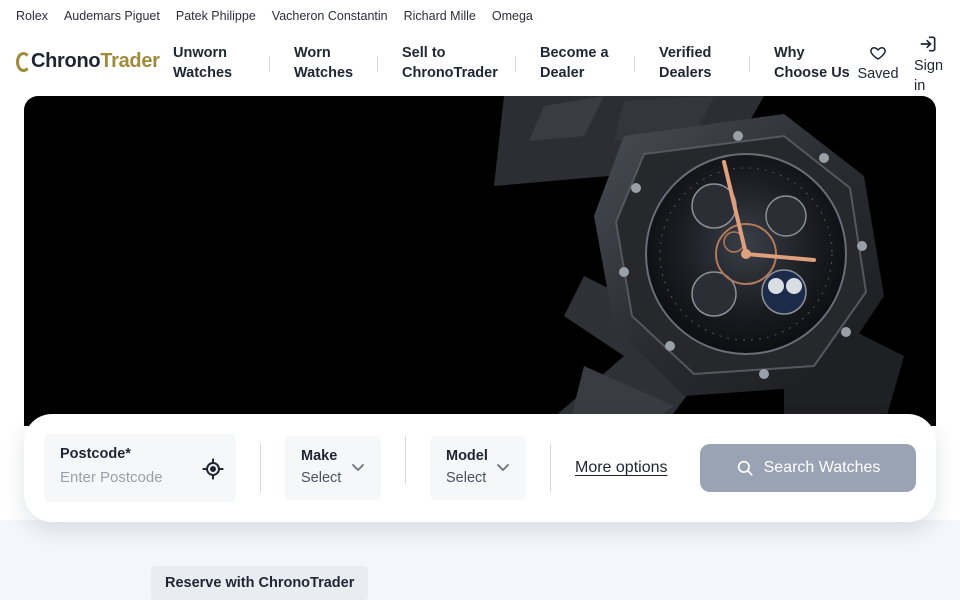 The height and width of the screenshot is (600, 960). I want to click on nav-sell: Sell to ChronoTrader, so click(457, 63).